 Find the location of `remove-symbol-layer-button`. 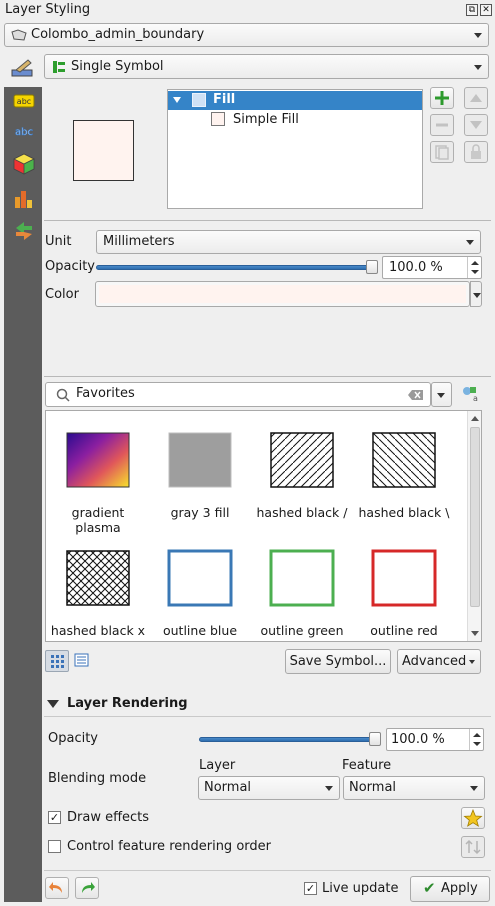

remove-symbol-layer-button is located at coordinates (442, 125).